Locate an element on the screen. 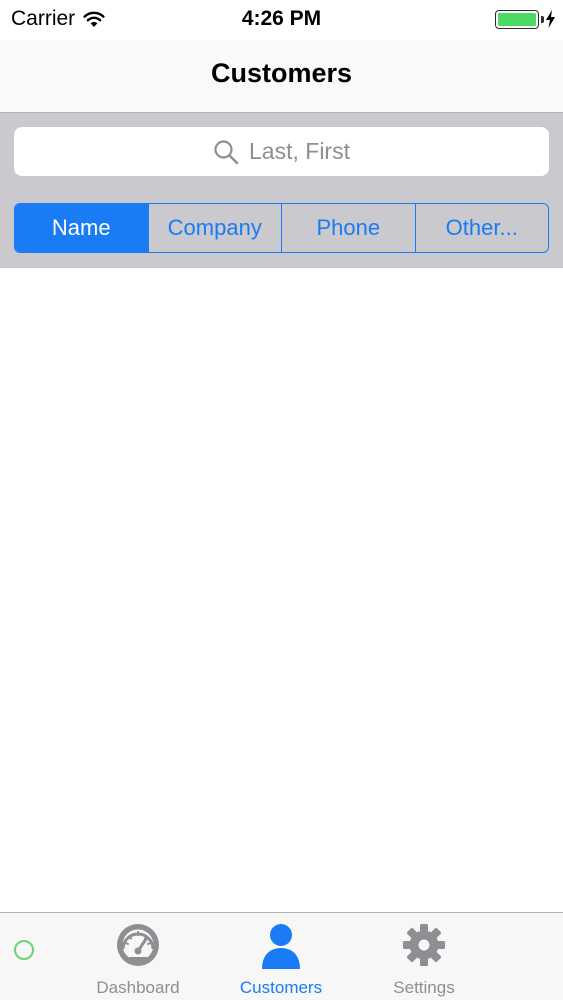 This screenshot has height=1000, width=563. battery-icon is located at coordinates (517, 19).